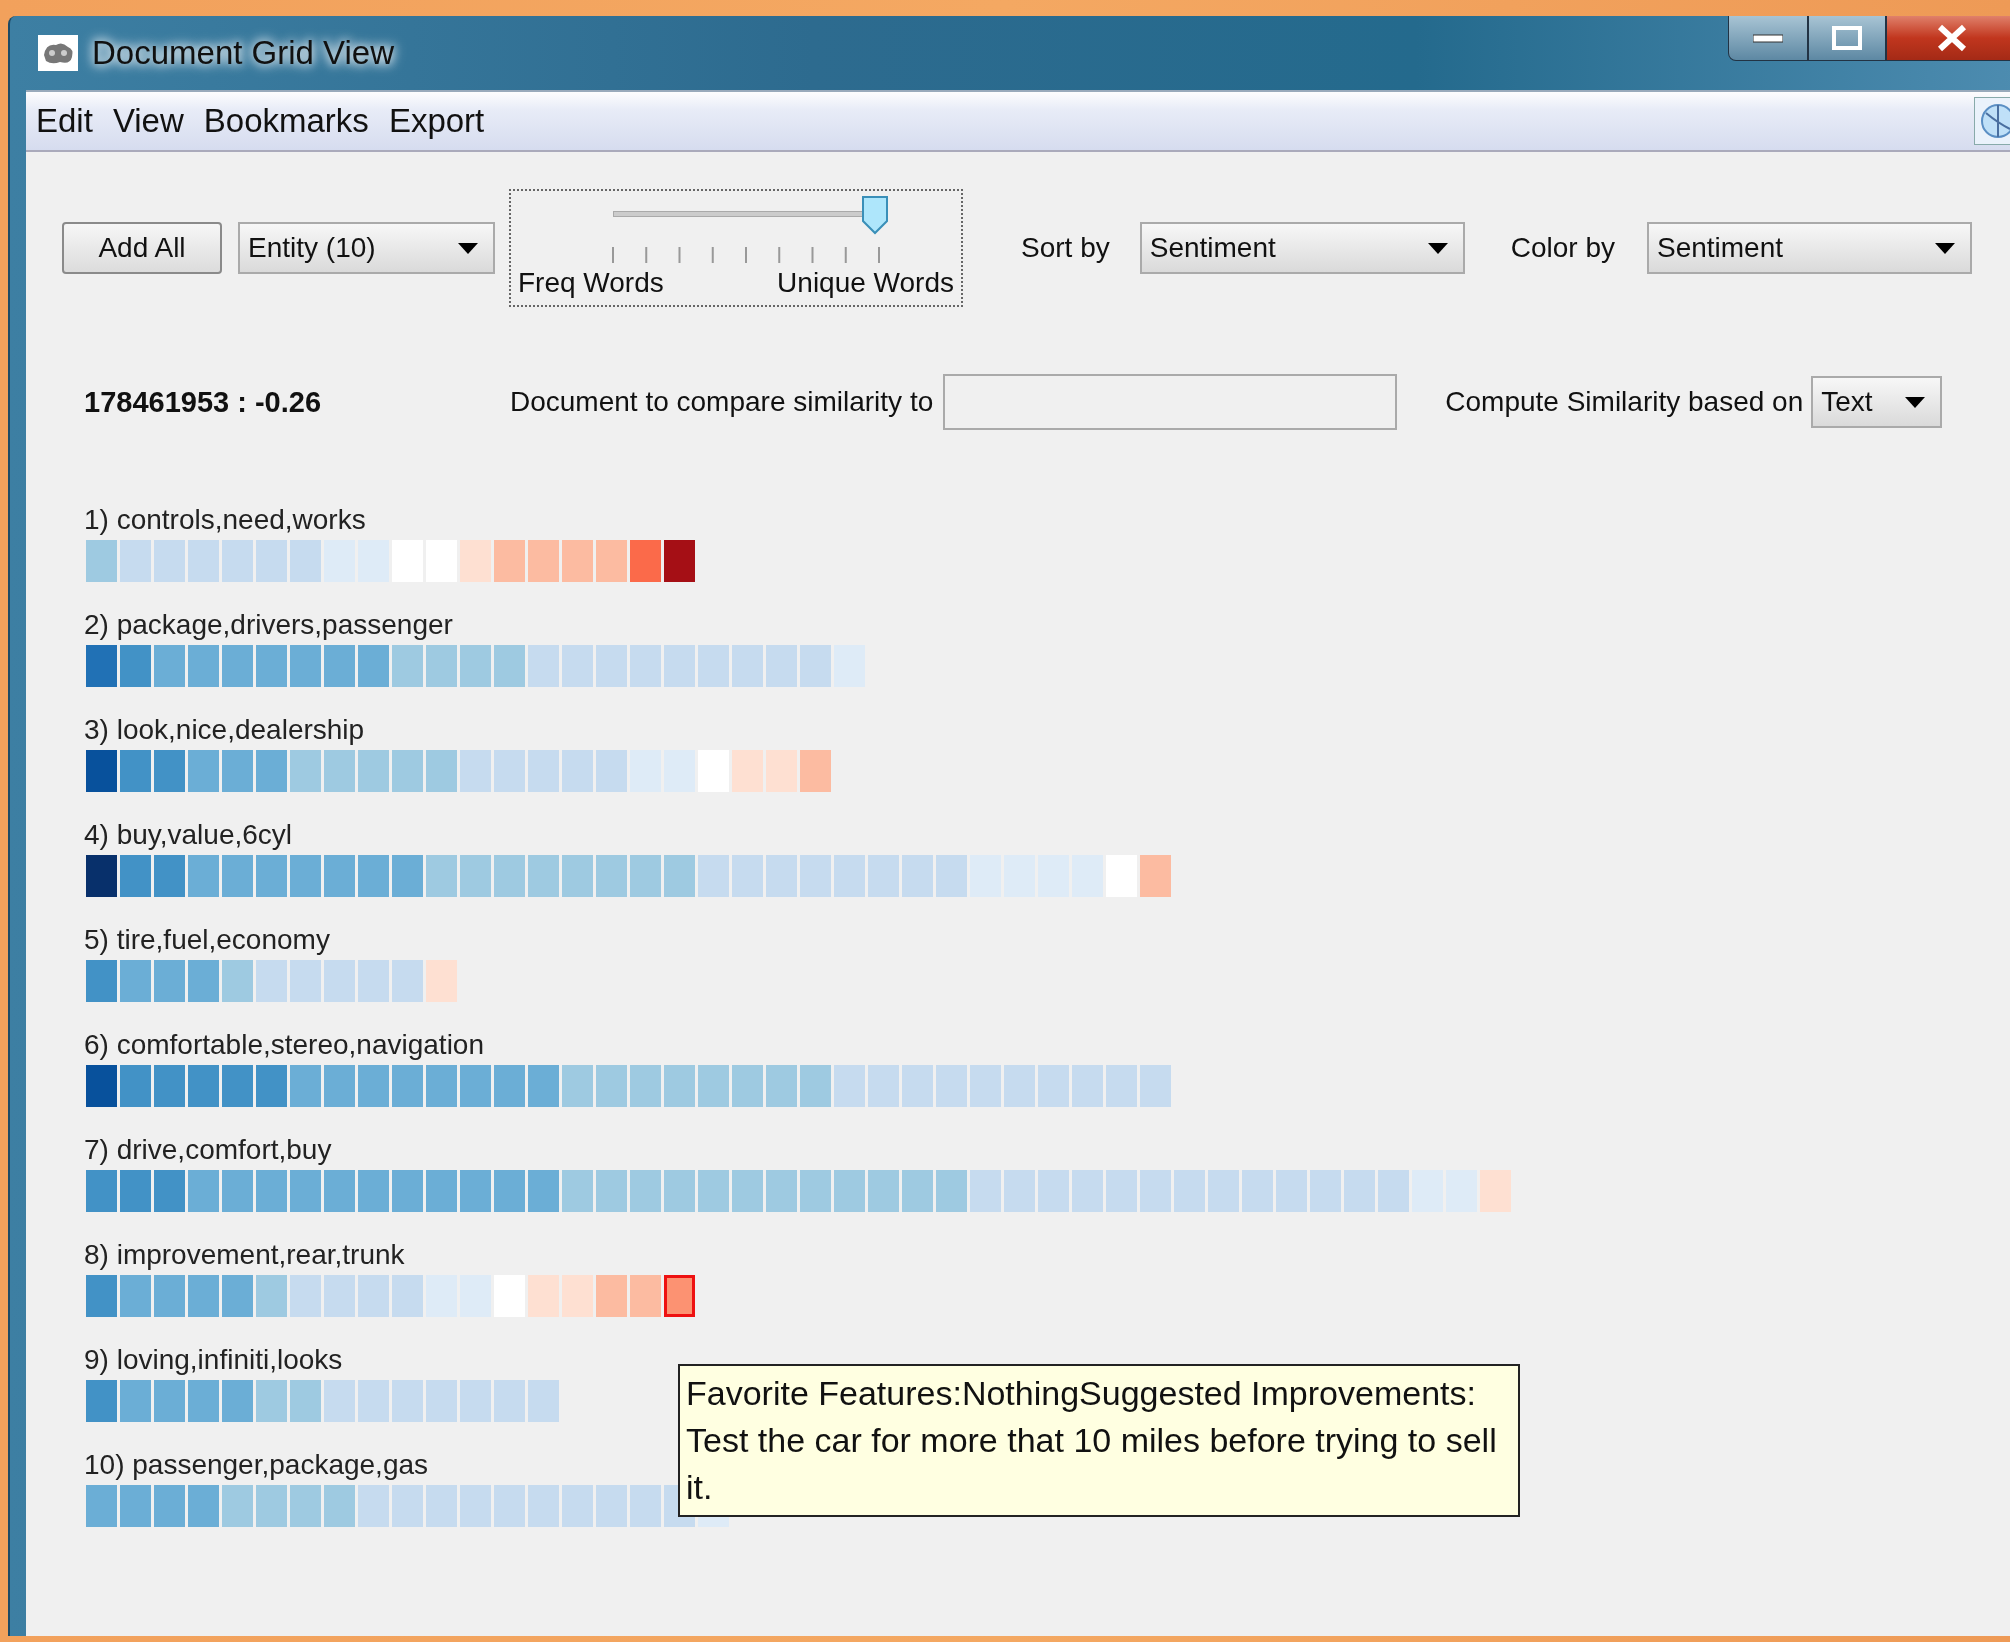  I want to click on group-label: 8) improvement,rear,trunk, so click(245, 1254).